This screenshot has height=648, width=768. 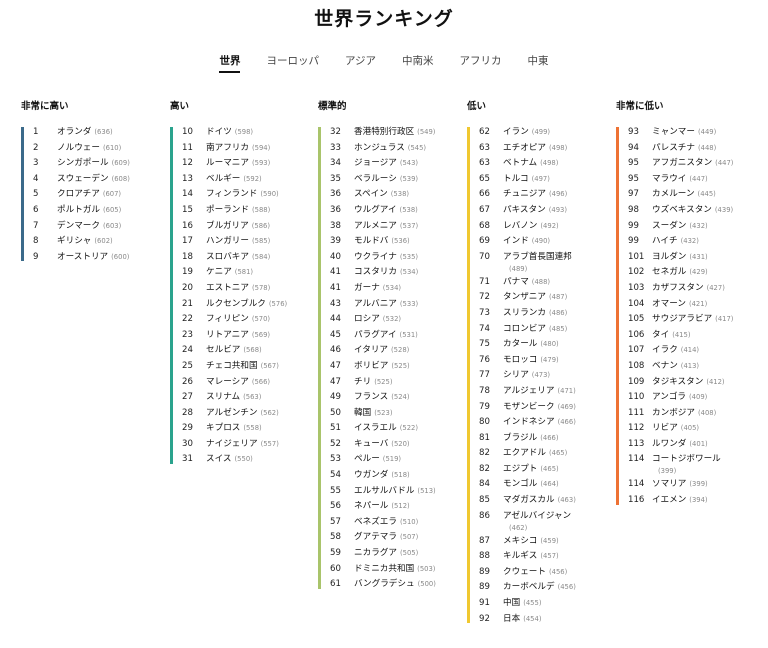 What do you see at coordinates (36, 209) in the screenshot?
I see `rank-number: 6` at bounding box center [36, 209].